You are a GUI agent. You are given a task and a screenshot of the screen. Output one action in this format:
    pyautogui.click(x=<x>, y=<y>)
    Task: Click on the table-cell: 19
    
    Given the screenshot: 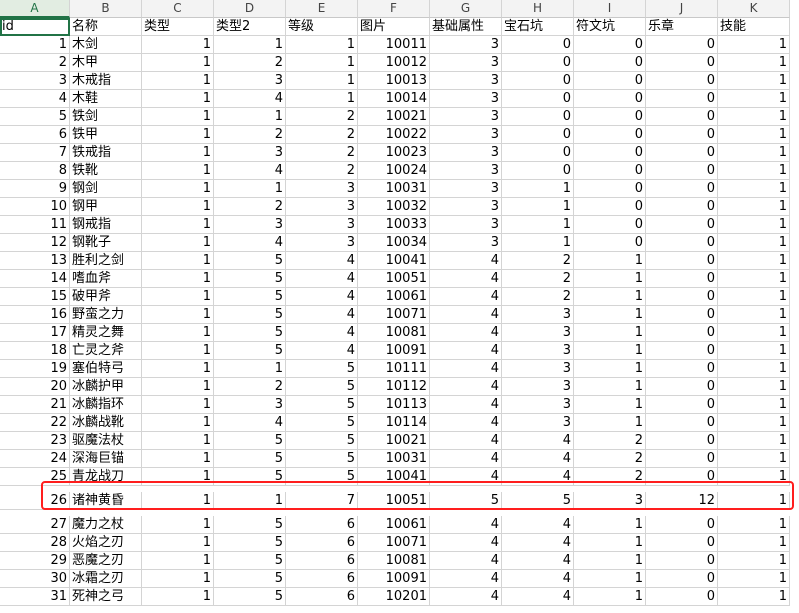 What is the action you would take?
    pyautogui.click(x=35, y=369)
    